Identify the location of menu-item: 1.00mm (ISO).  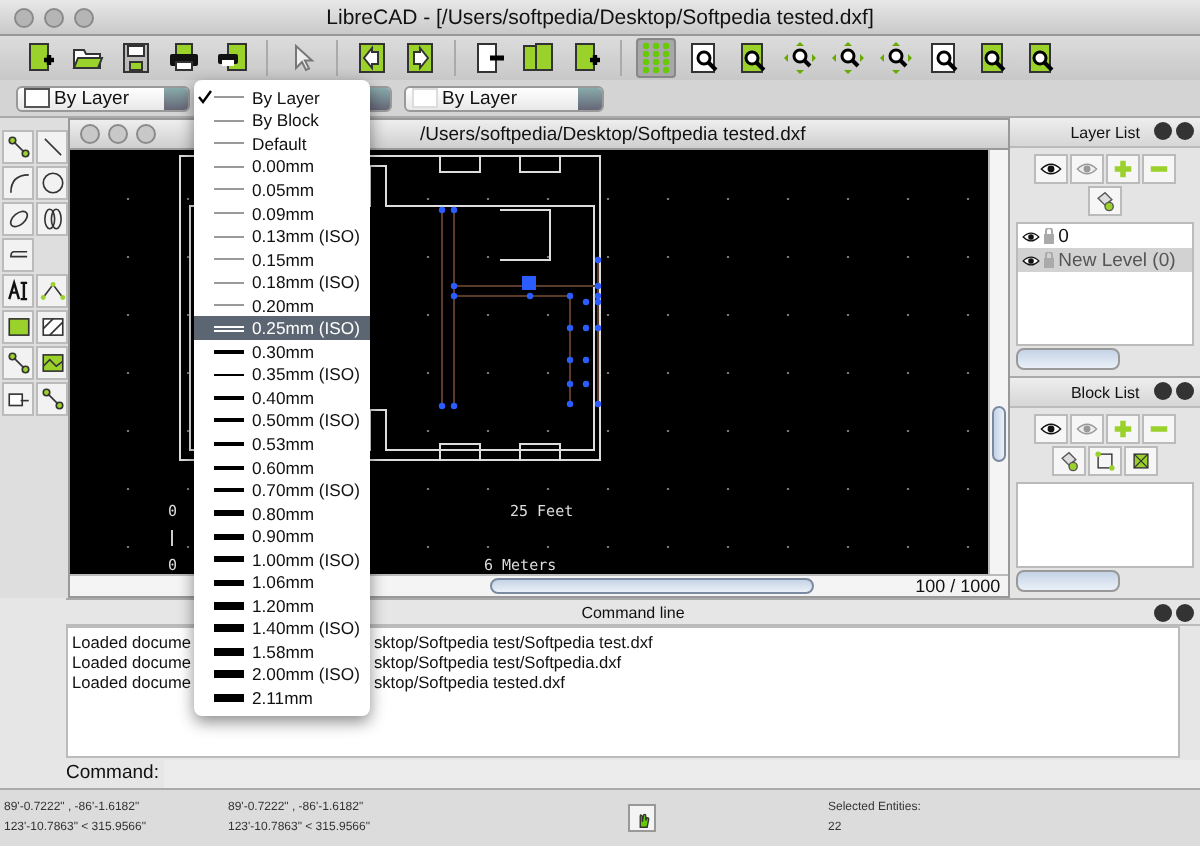
(282, 559).